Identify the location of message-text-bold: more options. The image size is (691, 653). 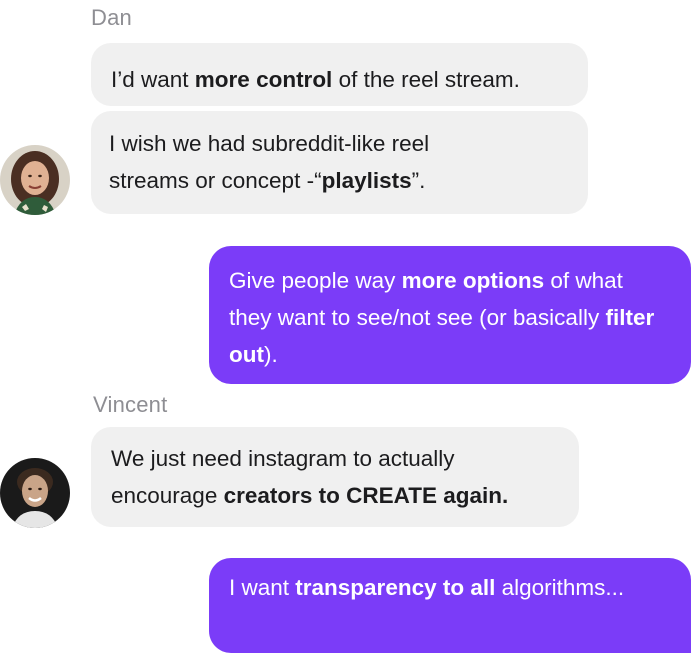
(473, 280).